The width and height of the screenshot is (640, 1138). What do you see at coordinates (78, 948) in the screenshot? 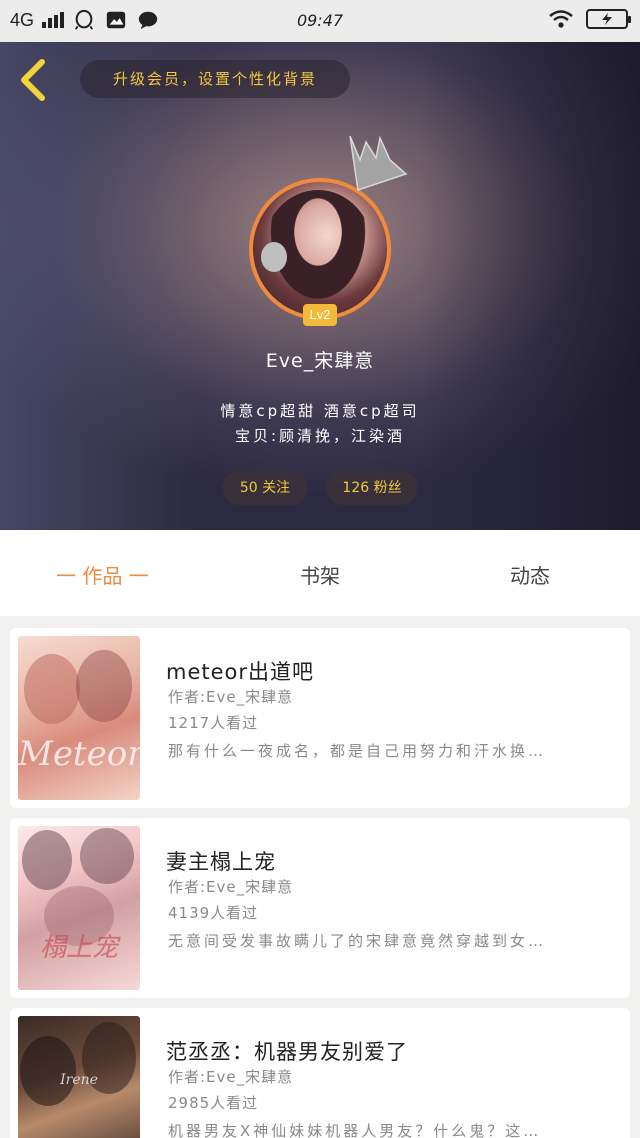
I see `cover-title: 榻上宠` at bounding box center [78, 948].